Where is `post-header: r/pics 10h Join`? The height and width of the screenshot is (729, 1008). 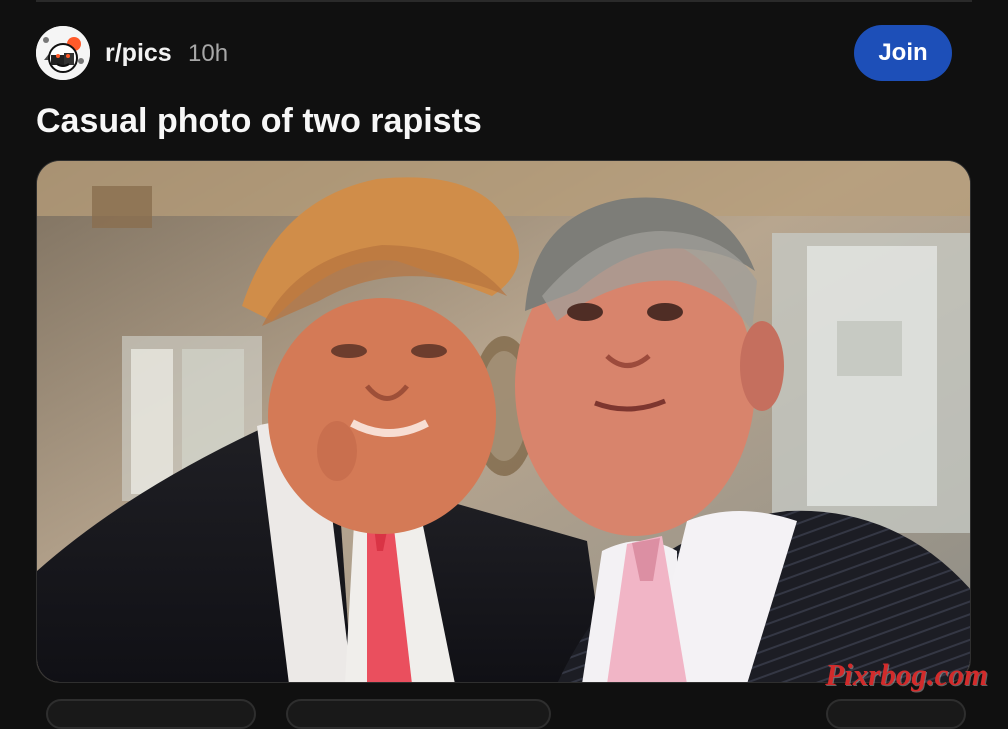 post-header: r/pics 10h Join is located at coordinates (494, 53).